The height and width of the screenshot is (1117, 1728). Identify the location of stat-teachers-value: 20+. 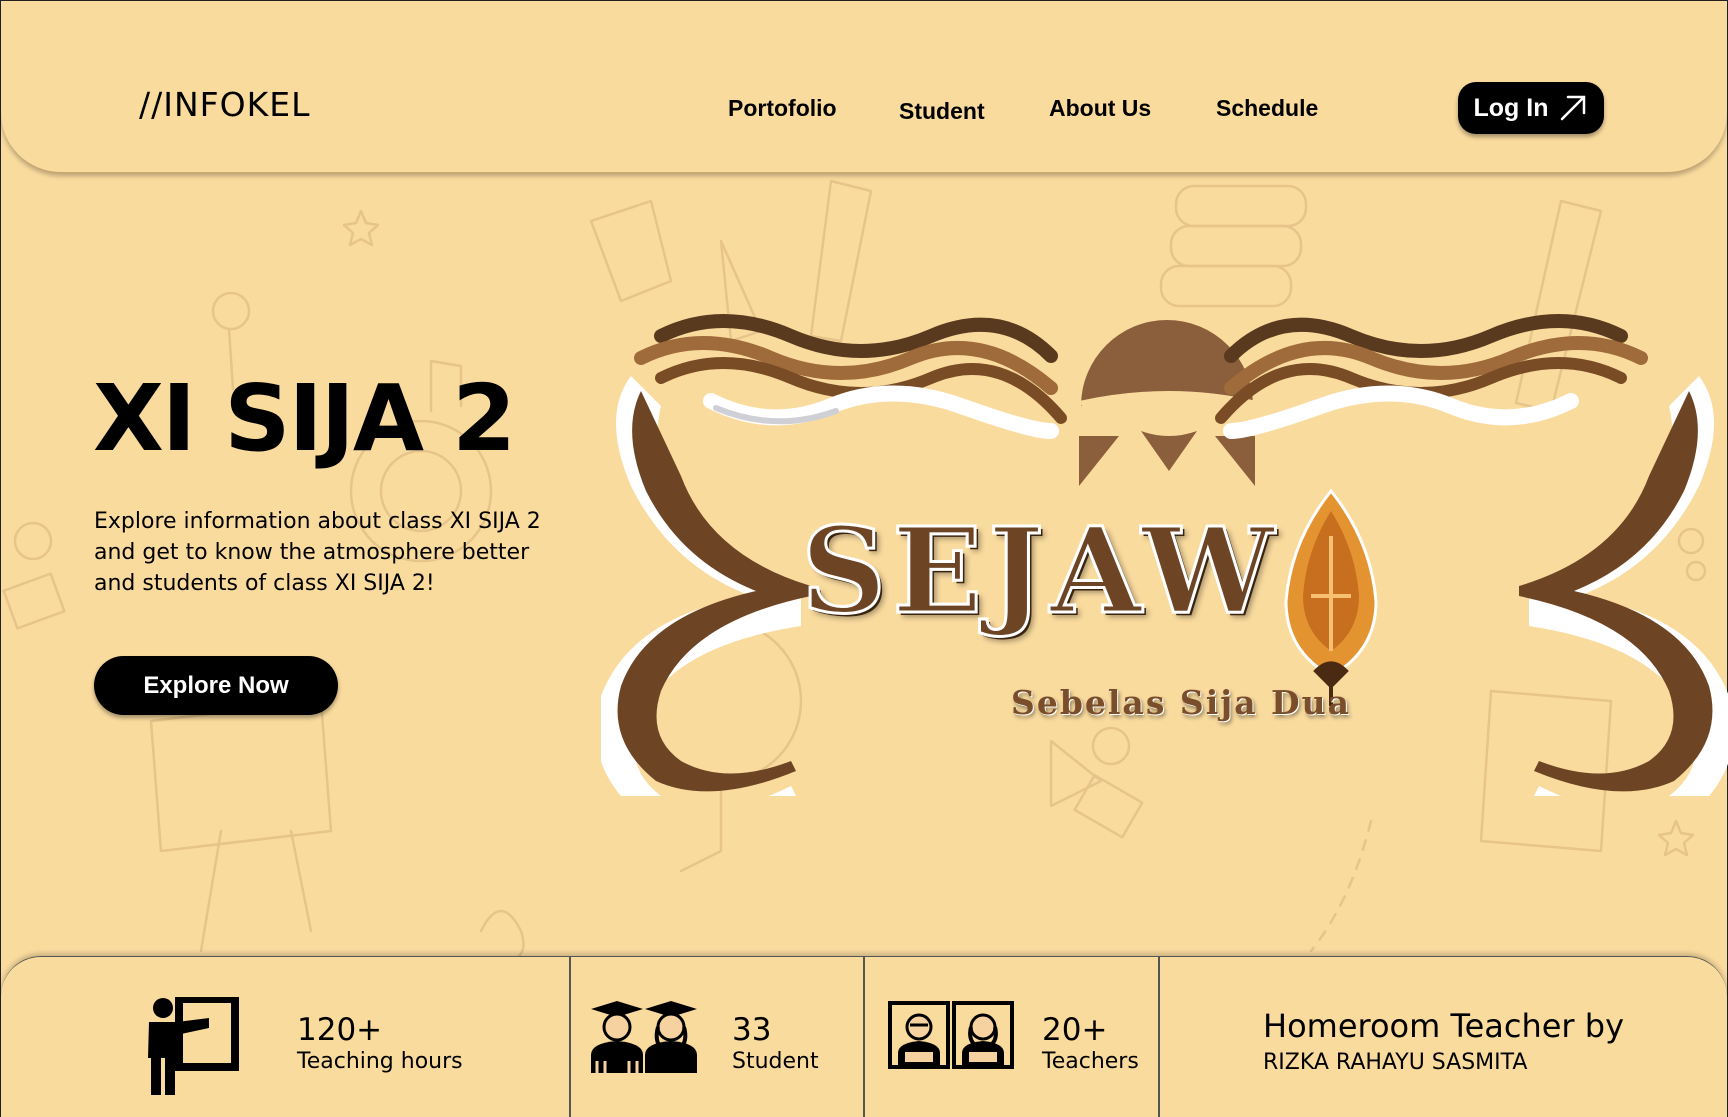
(1075, 1030).